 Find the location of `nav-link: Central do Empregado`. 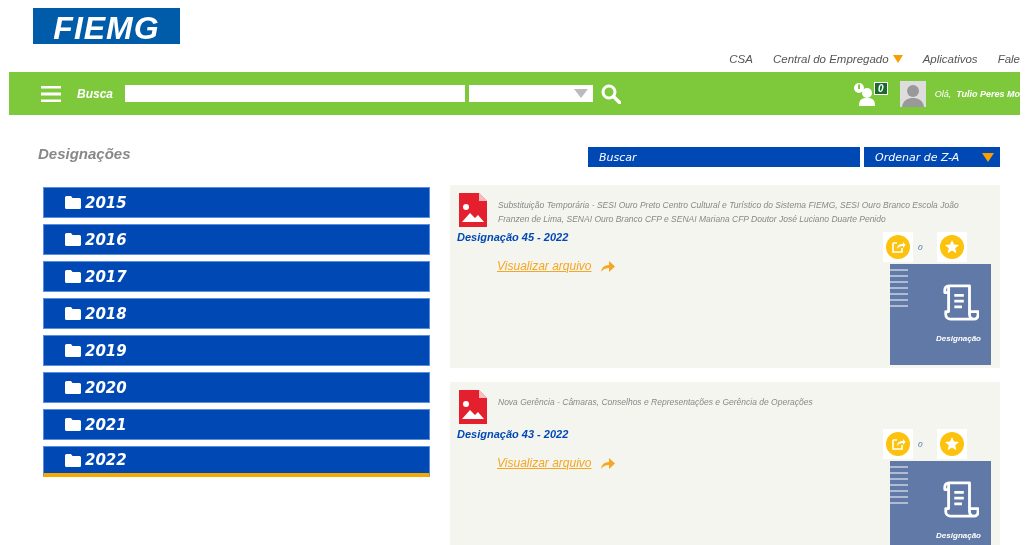

nav-link: Central do Empregado is located at coordinates (837, 58).